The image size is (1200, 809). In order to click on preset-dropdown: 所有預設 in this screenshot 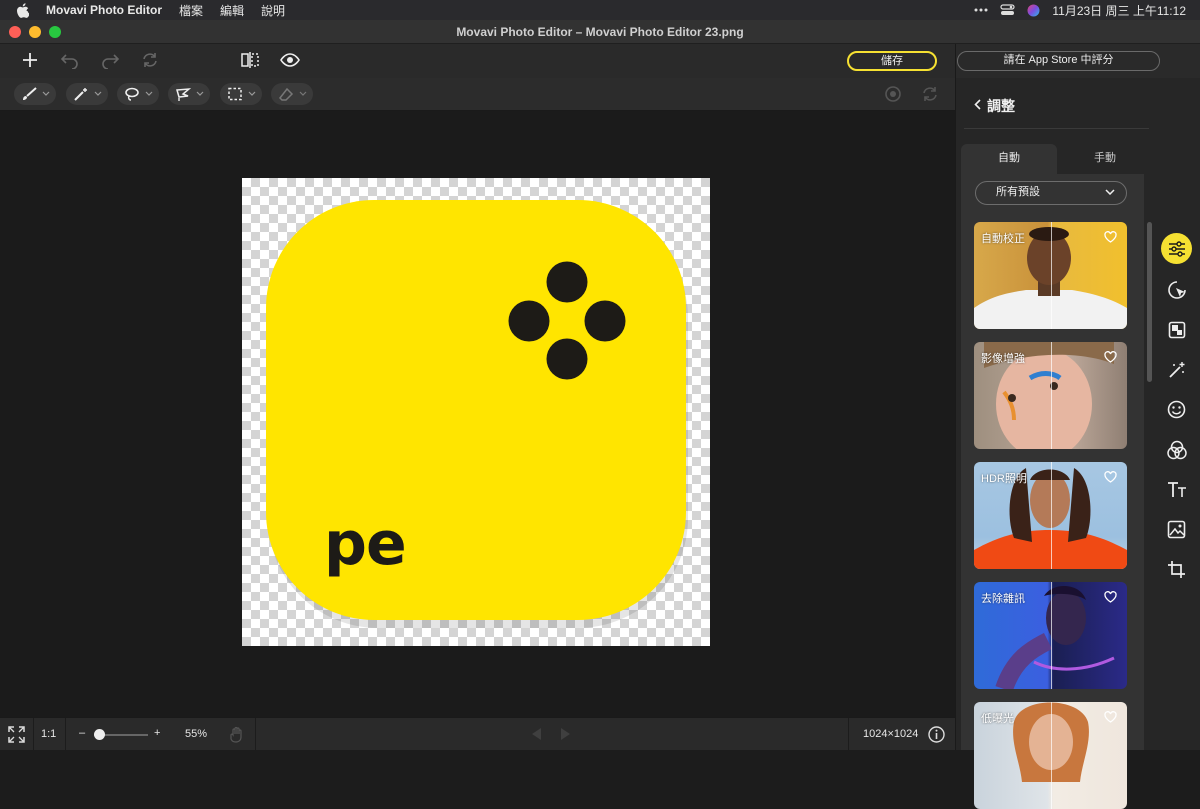, I will do `click(1051, 193)`.